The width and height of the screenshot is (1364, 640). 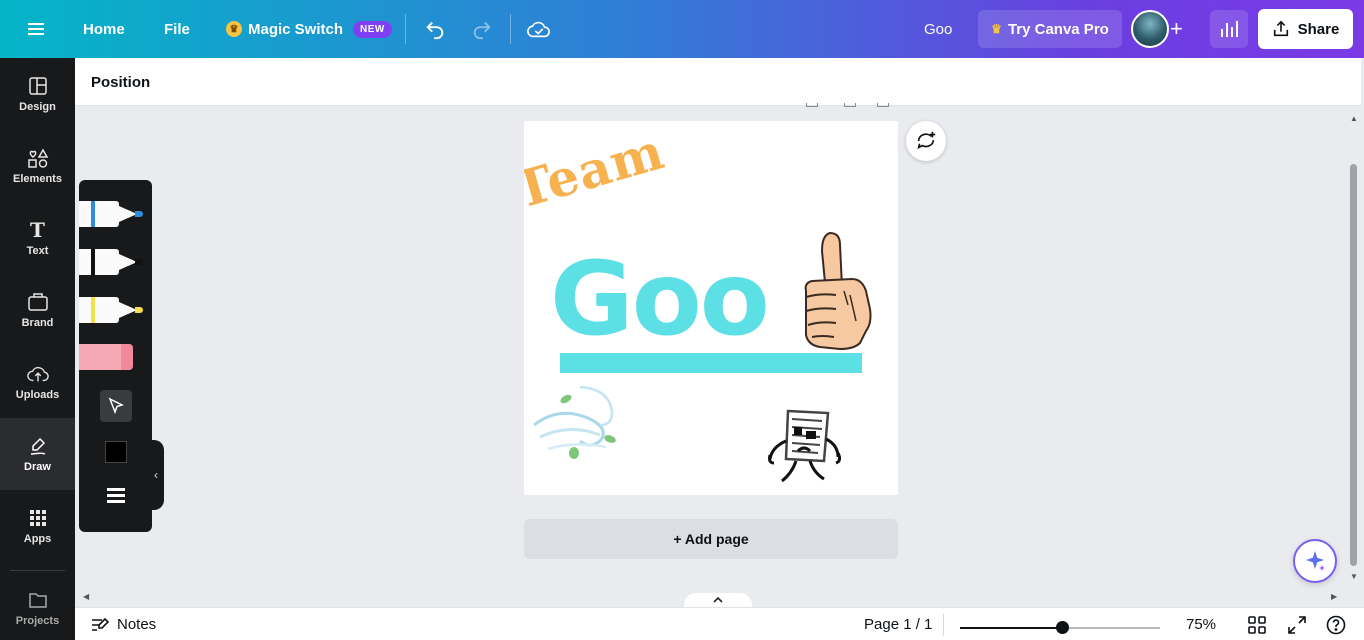 I want to click on help-icon, so click(x=1336, y=624).